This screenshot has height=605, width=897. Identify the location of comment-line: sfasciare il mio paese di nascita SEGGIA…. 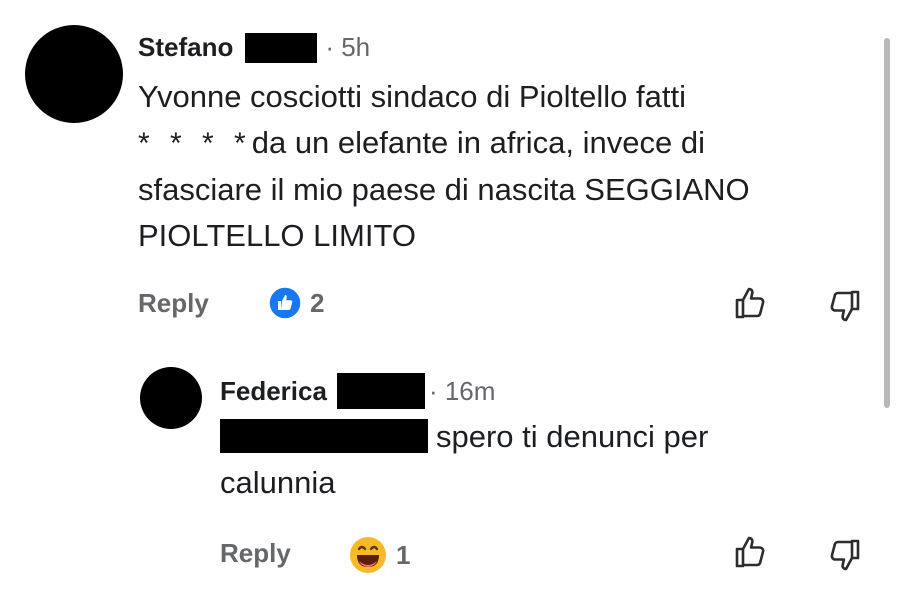
(444, 189).